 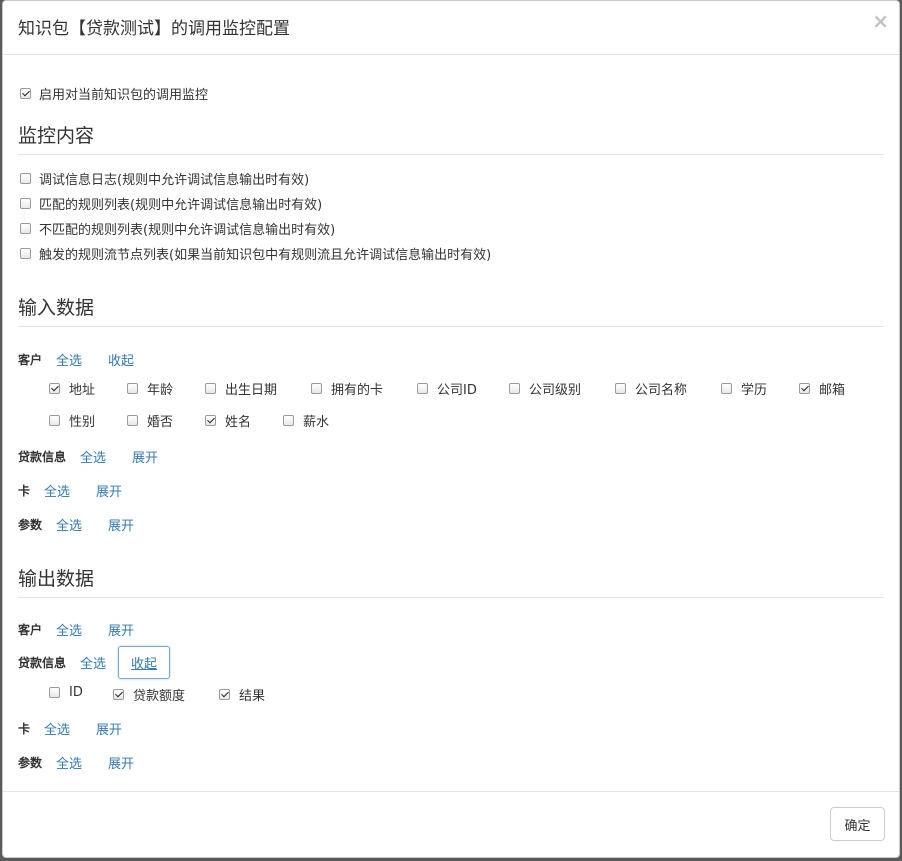 What do you see at coordinates (555, 390) in the screenshot?
I see `field-label: 公司级别` at bounding box center [555, 390].